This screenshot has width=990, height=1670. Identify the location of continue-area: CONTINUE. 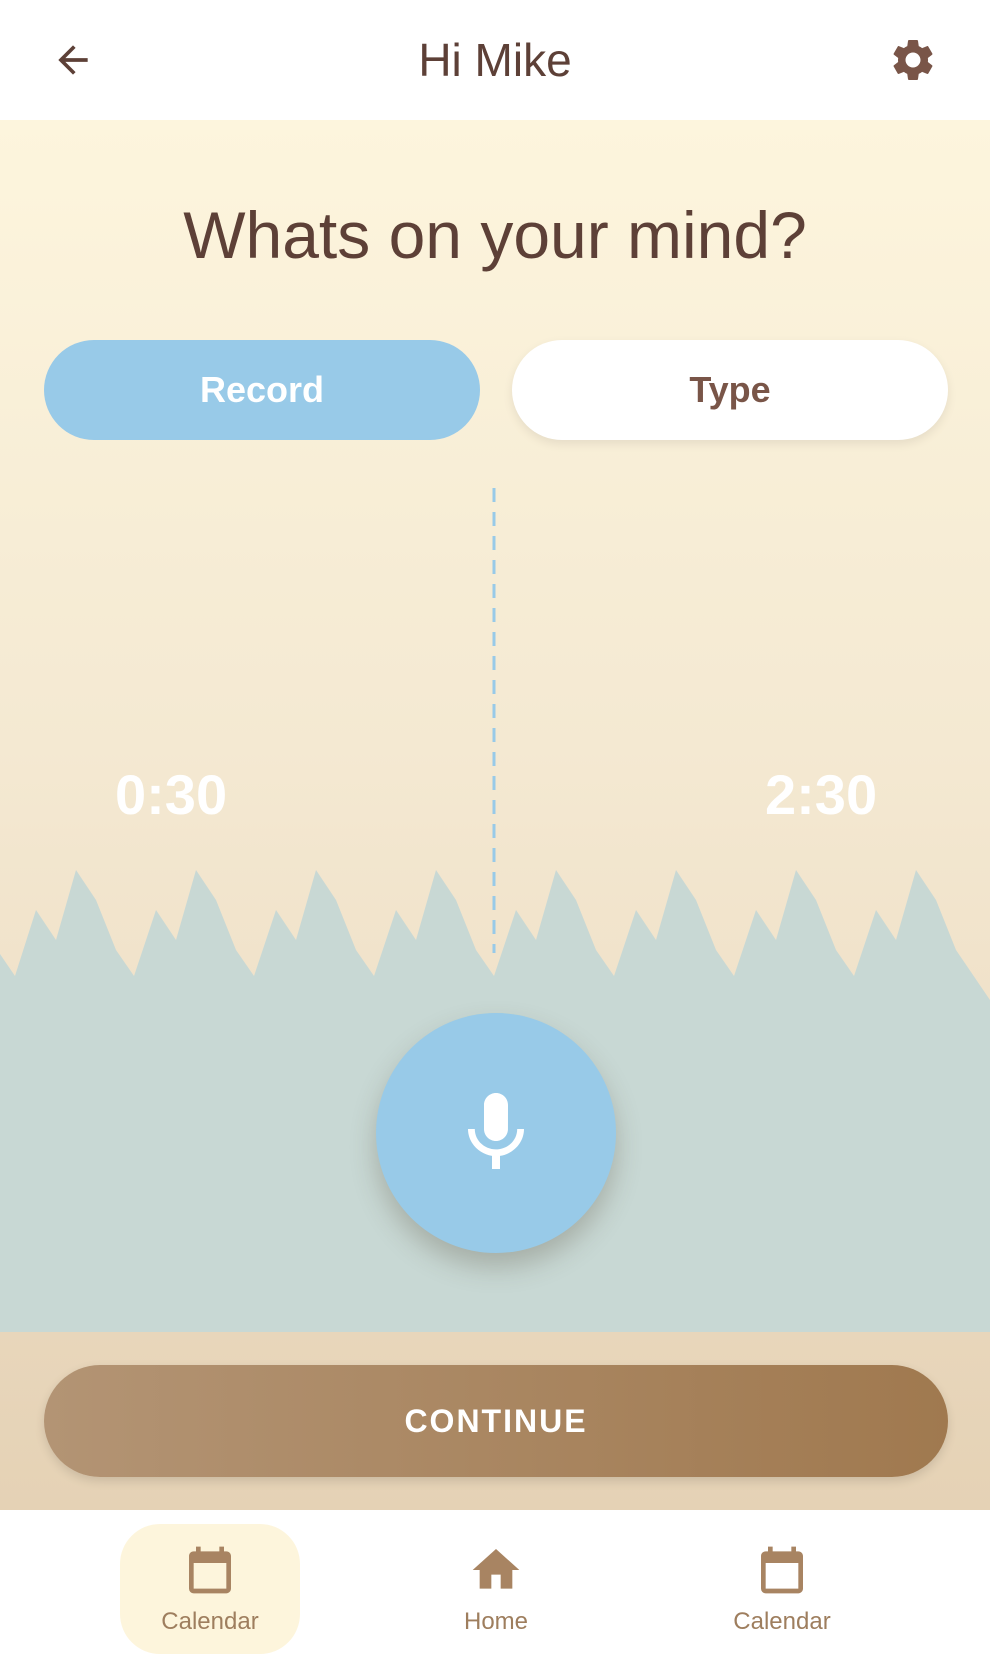
(495, 1421).